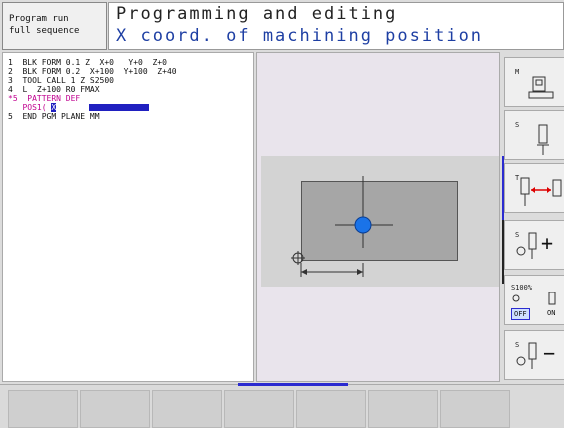  What do you see at coordinates (520, 314) in the screenshot?
I see `override-off-state: OFF` at bounding box center [520, 314].